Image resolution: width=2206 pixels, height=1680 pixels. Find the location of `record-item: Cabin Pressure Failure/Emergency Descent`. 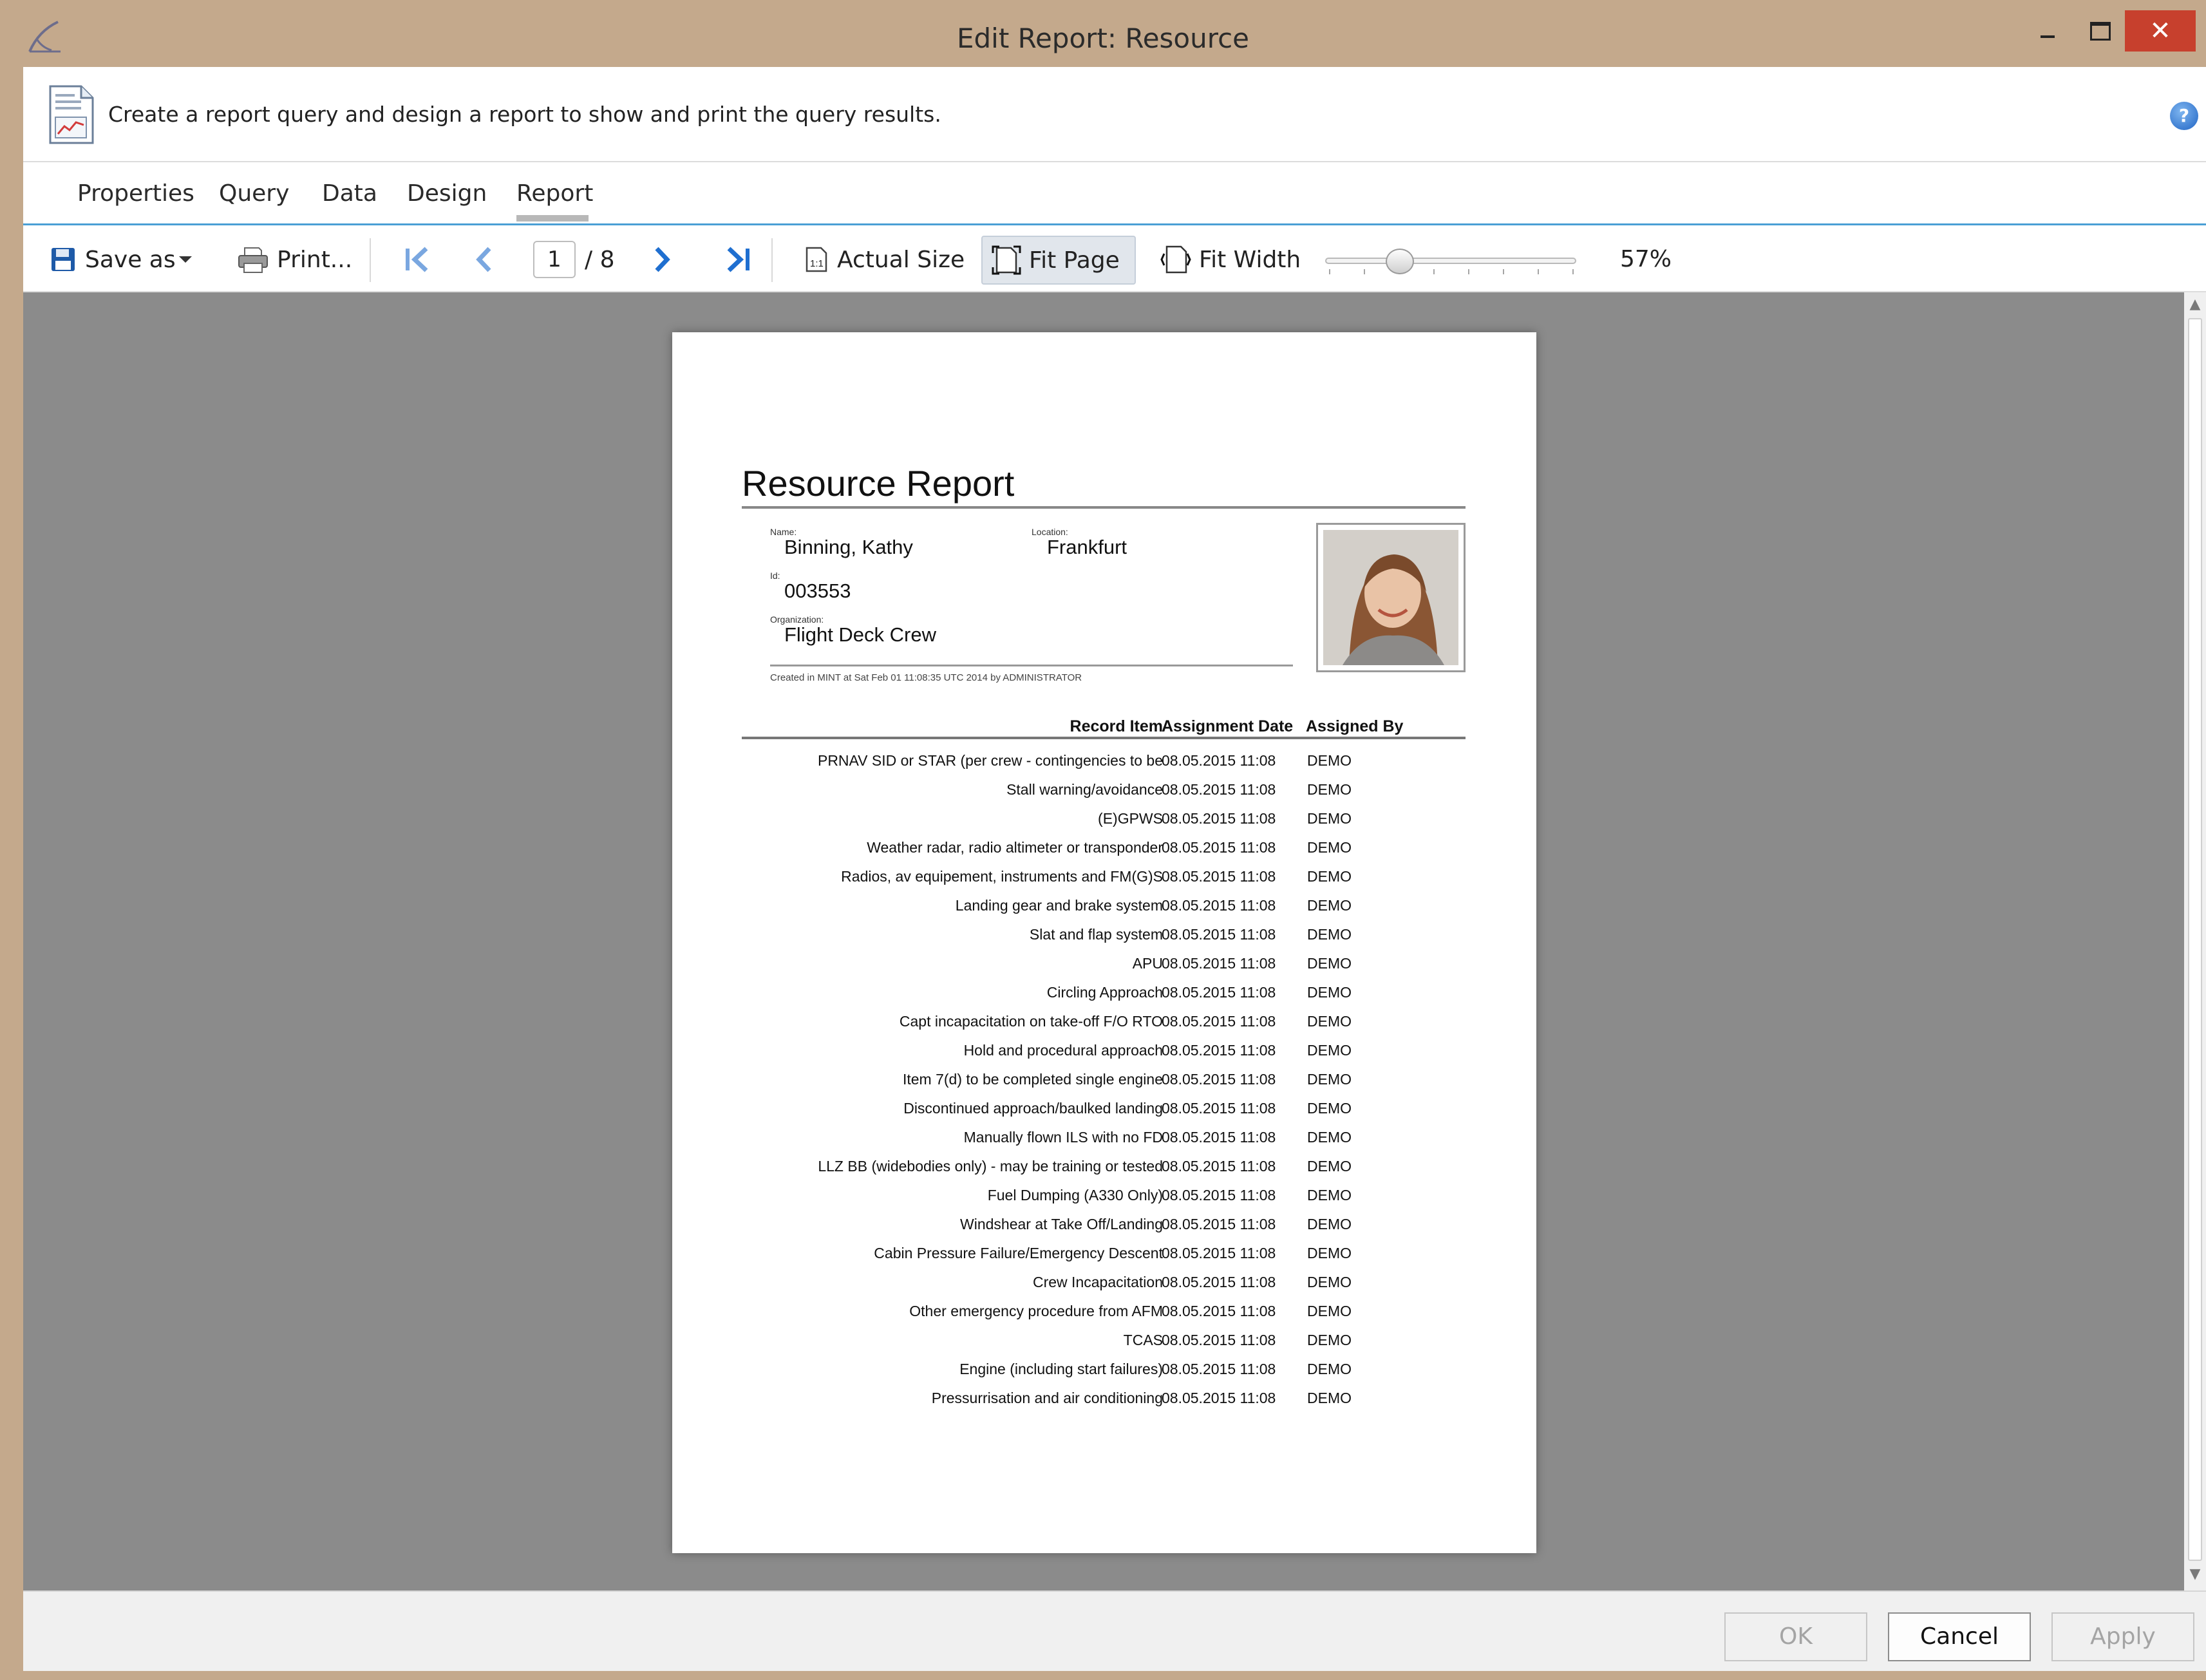

record-item: Cabin Pressure Failure/Emergency Descent is located at coordinates (1018, 1253).